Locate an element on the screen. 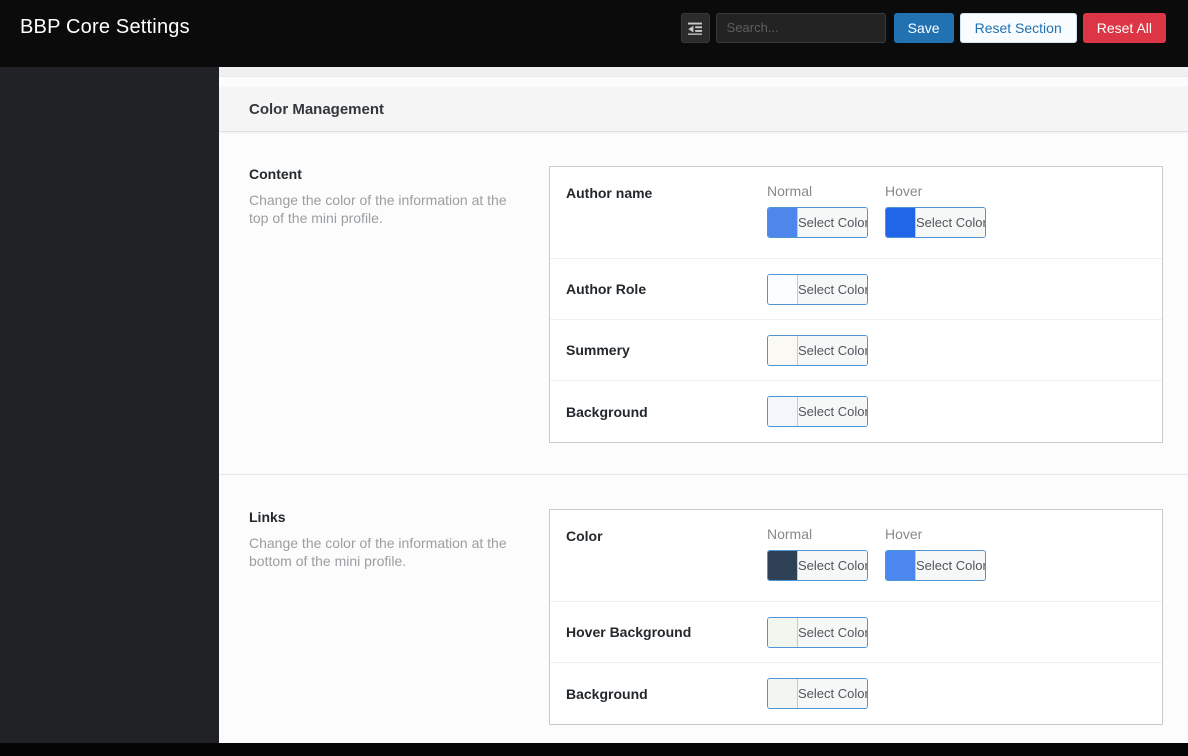 The width and height of the screenshot is (1188, 756). section-title: Content is located at coordinates (275, 174).